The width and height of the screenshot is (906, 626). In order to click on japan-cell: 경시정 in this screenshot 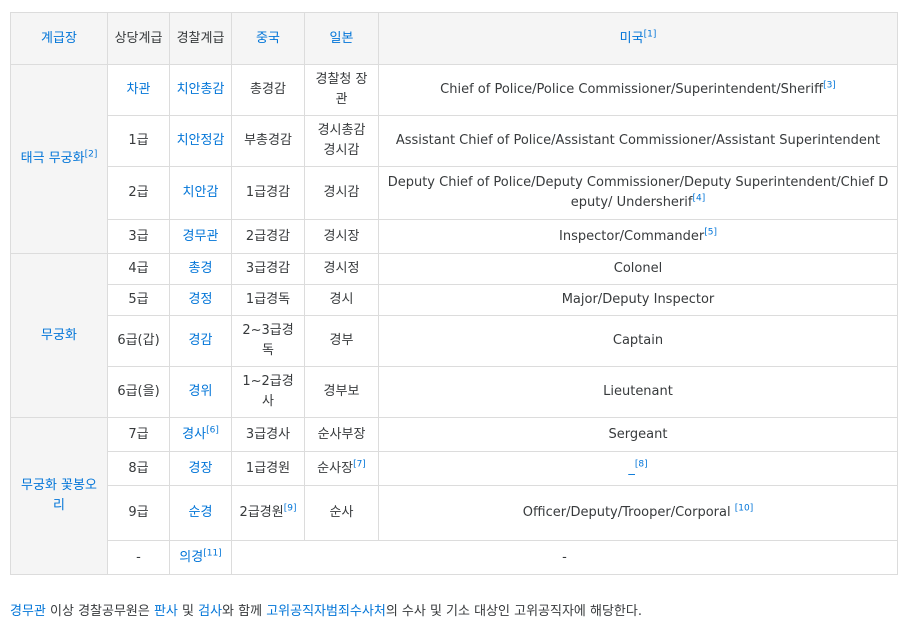, I will do `click(341, 269)`.